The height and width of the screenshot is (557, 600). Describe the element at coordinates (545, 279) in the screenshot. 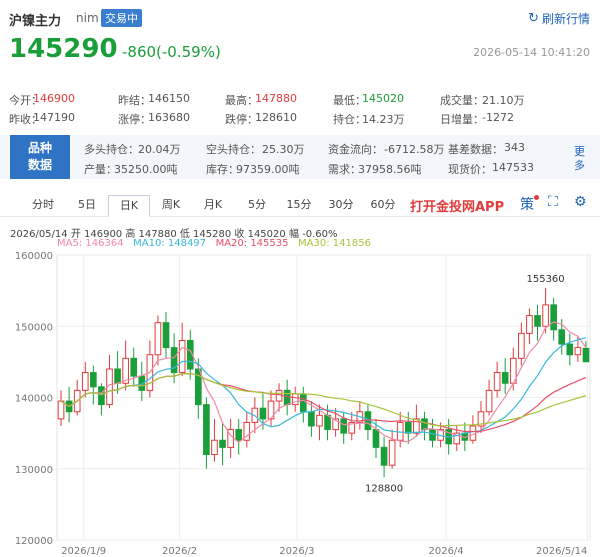

I see `extreme-label: 155360` at that location.